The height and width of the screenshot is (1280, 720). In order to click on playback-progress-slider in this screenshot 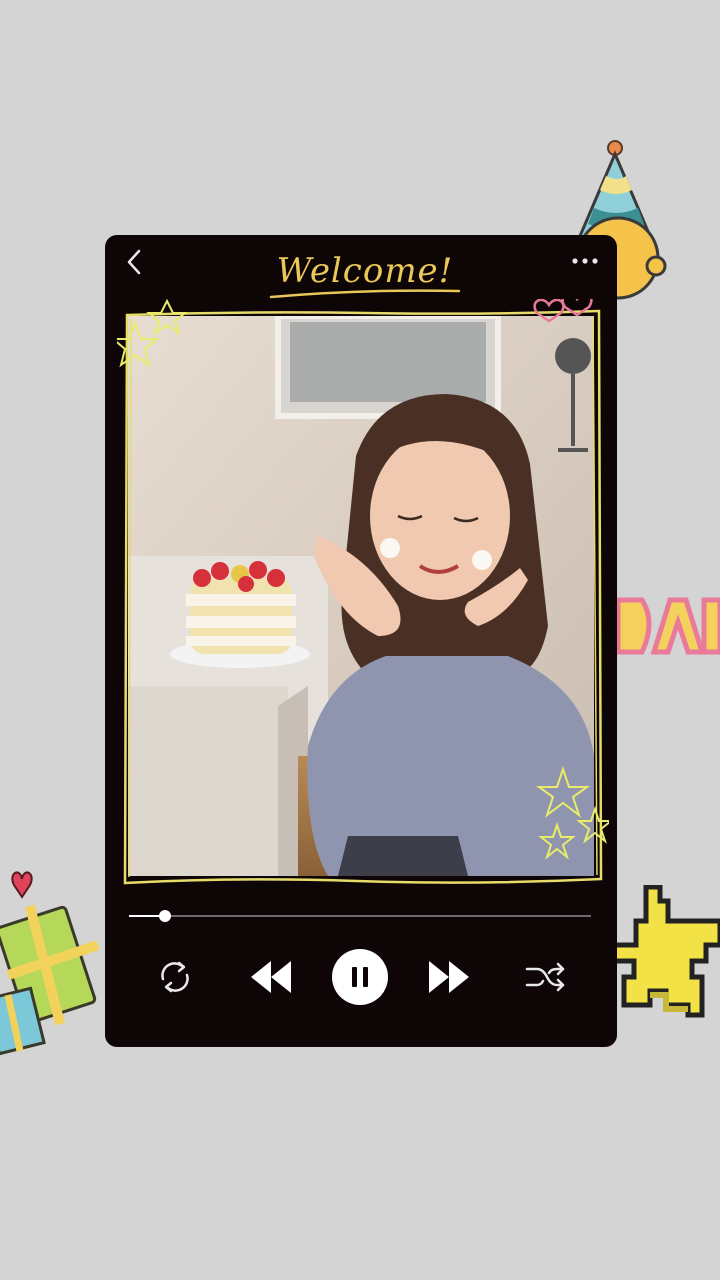, I will do `click(360, 916)`.